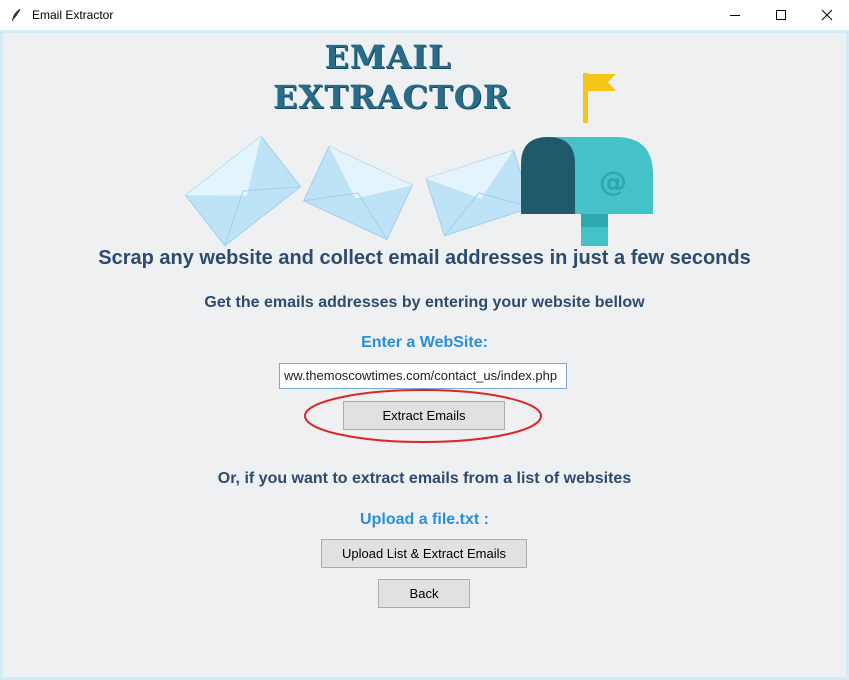 The image size is (849, 680). I want to click on hero-illustration: @, so click(418, 159).